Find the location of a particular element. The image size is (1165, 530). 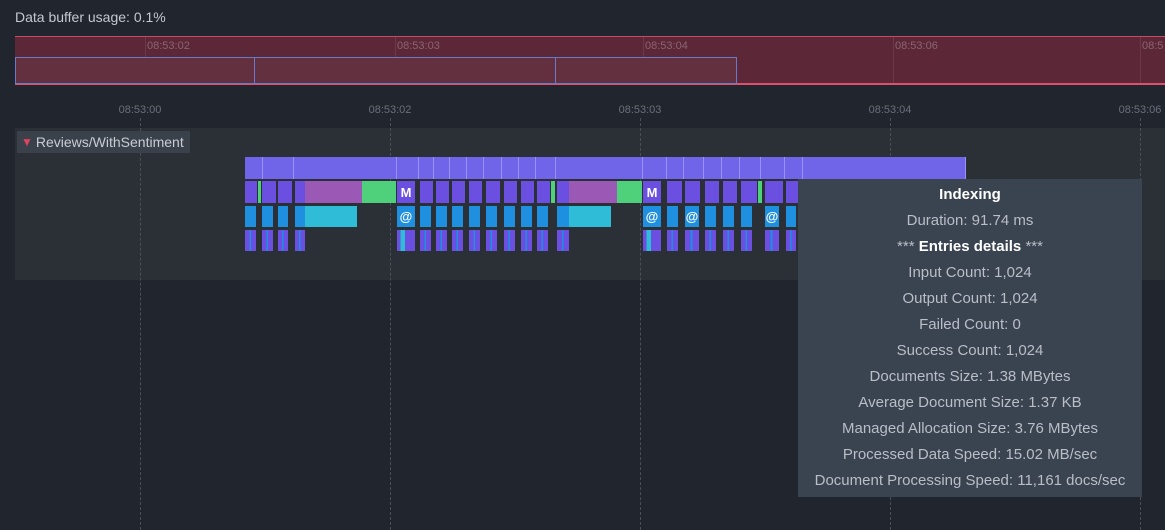

collapse-triangle-icon: ▼ is located at coordinates (27, 142).